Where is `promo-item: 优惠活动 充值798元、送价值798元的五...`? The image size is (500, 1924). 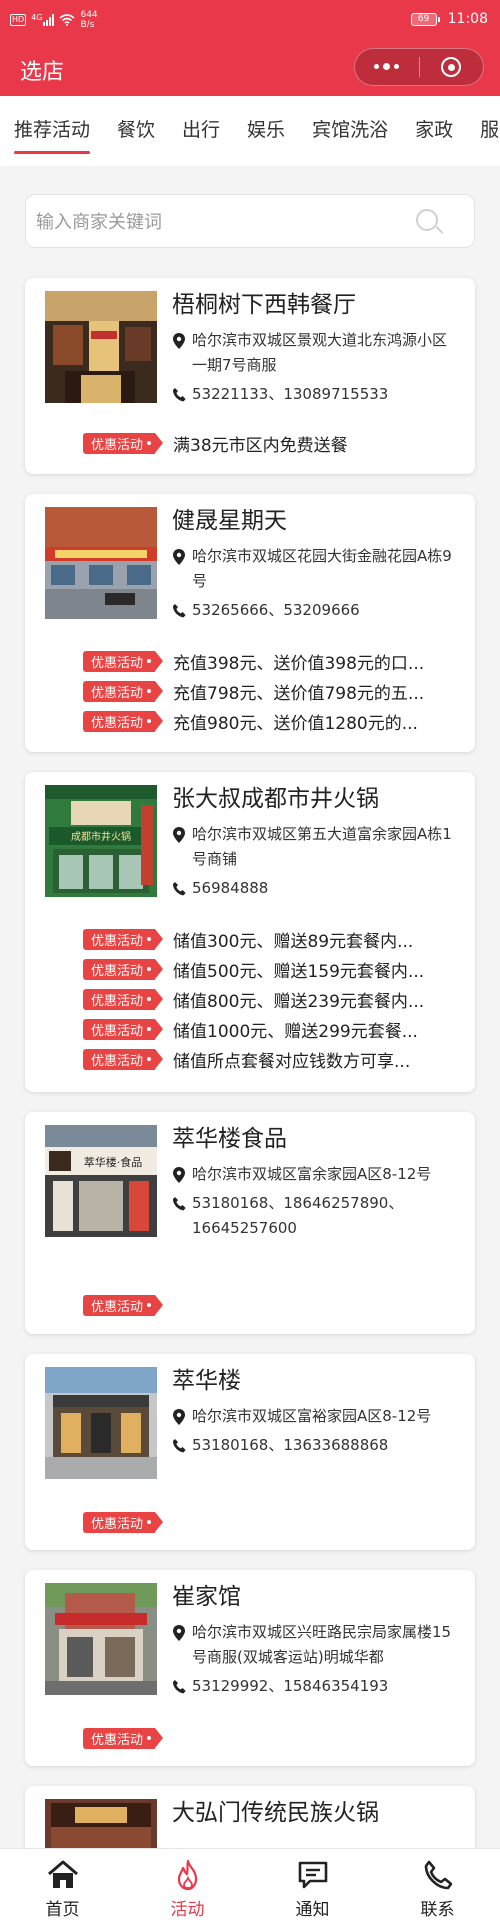 promo-item: 优惠活动 充值798元、送价值798元的五... is located at coordinates (273, 691).